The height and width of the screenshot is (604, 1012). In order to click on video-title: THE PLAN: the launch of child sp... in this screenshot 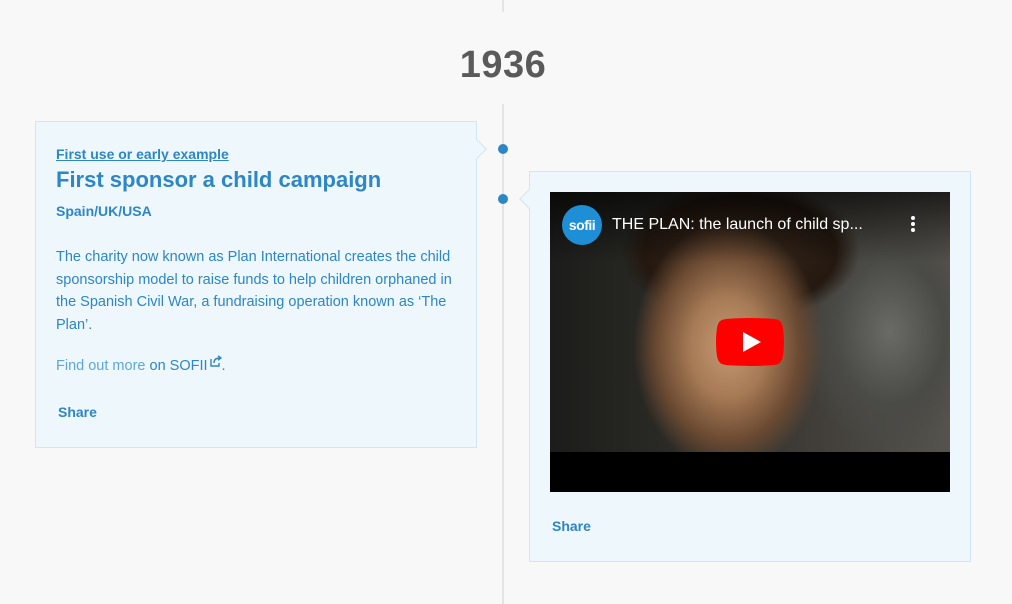, I will do `click(757, 225)`.